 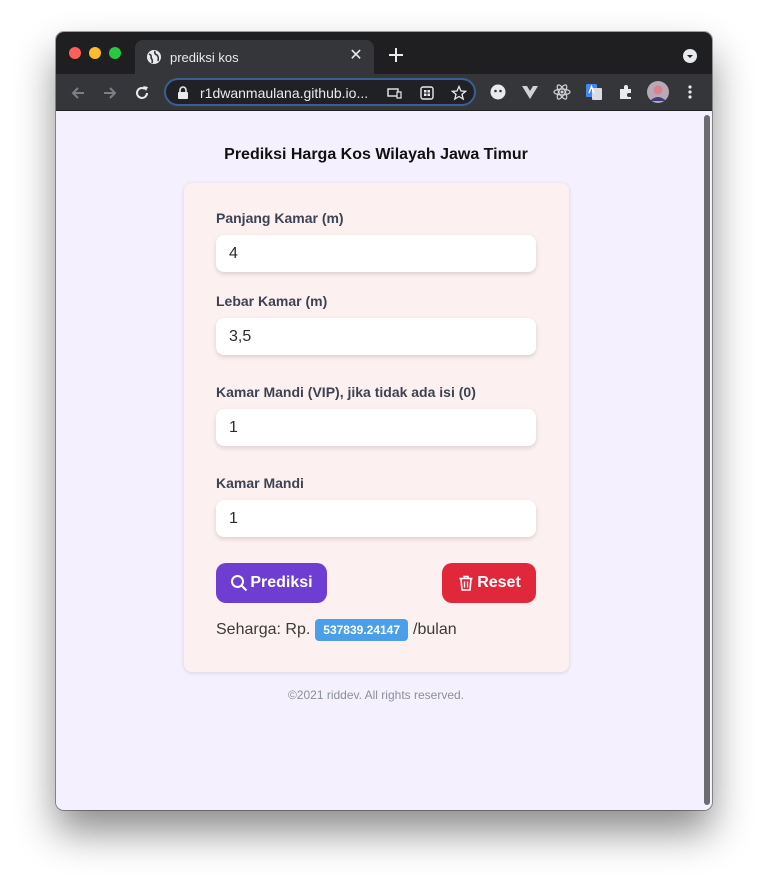 What do you see at coordinates (95, 53) in the screenshot?
I see `minimize-window-button` at bounding box center [95, 53].